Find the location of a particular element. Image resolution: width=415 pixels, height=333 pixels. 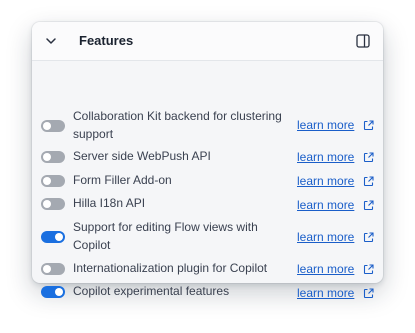

feature-label: Hilla I18n API is located at coordinates (109, 203).